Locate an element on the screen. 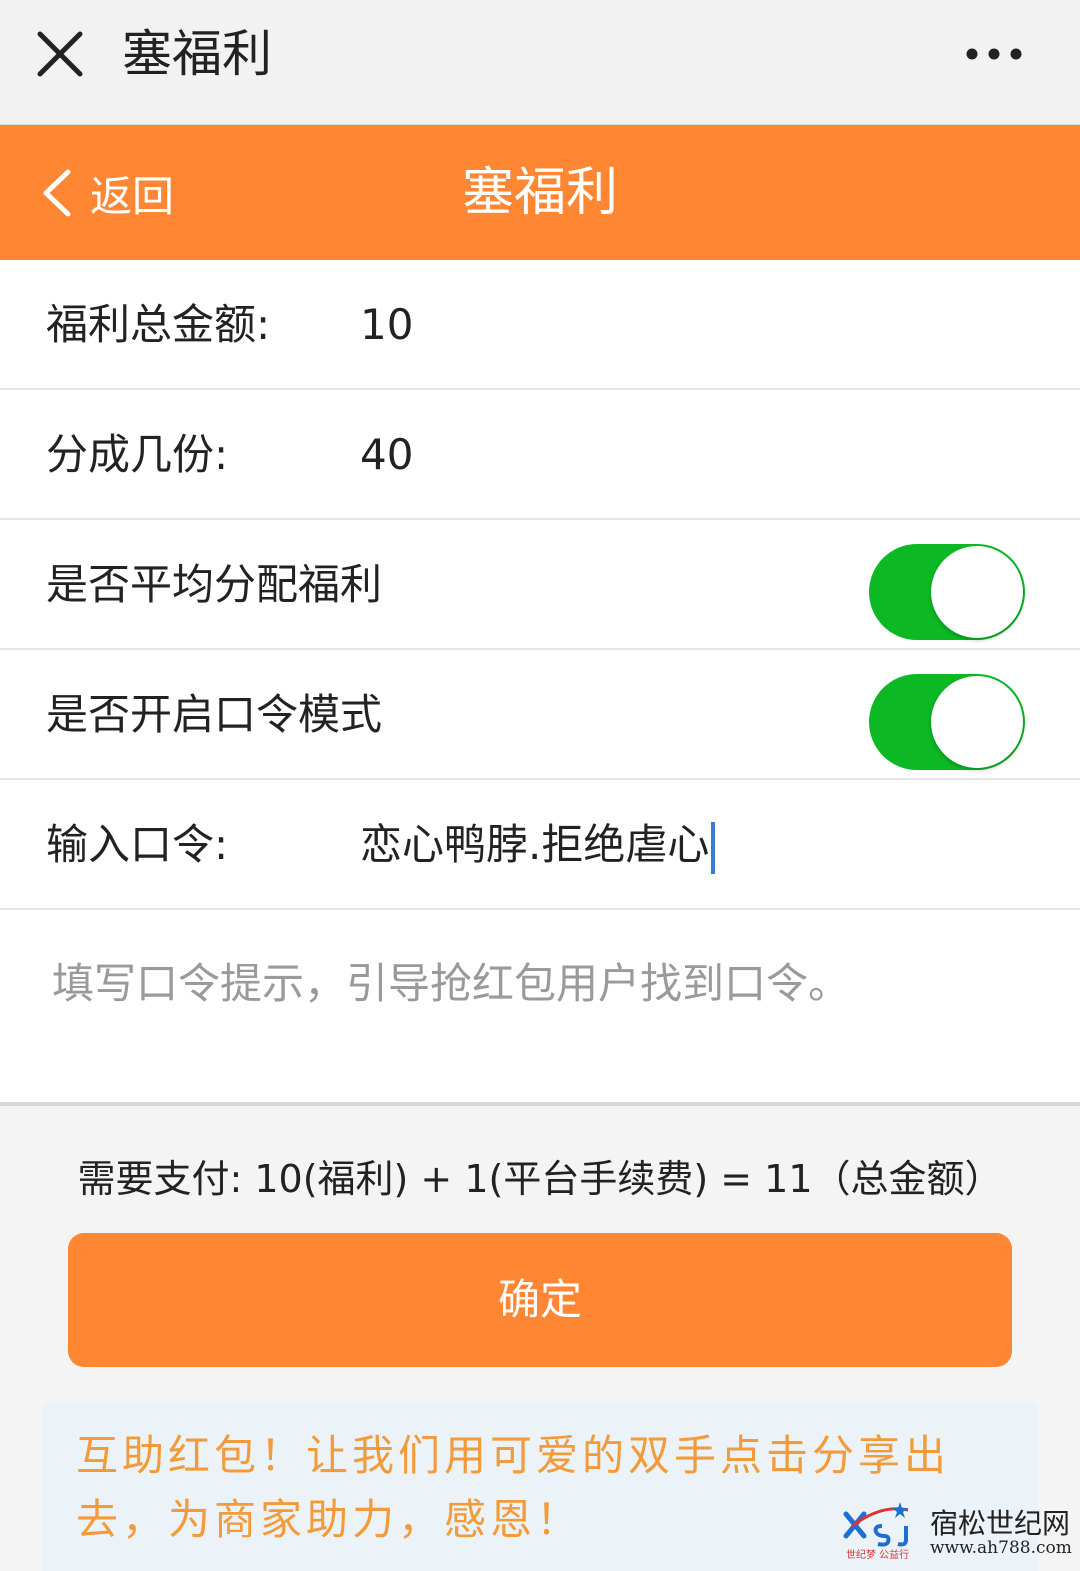  password-value: 恋心鸭脖.拒绝虐心 is located at coordinates (535, 844).